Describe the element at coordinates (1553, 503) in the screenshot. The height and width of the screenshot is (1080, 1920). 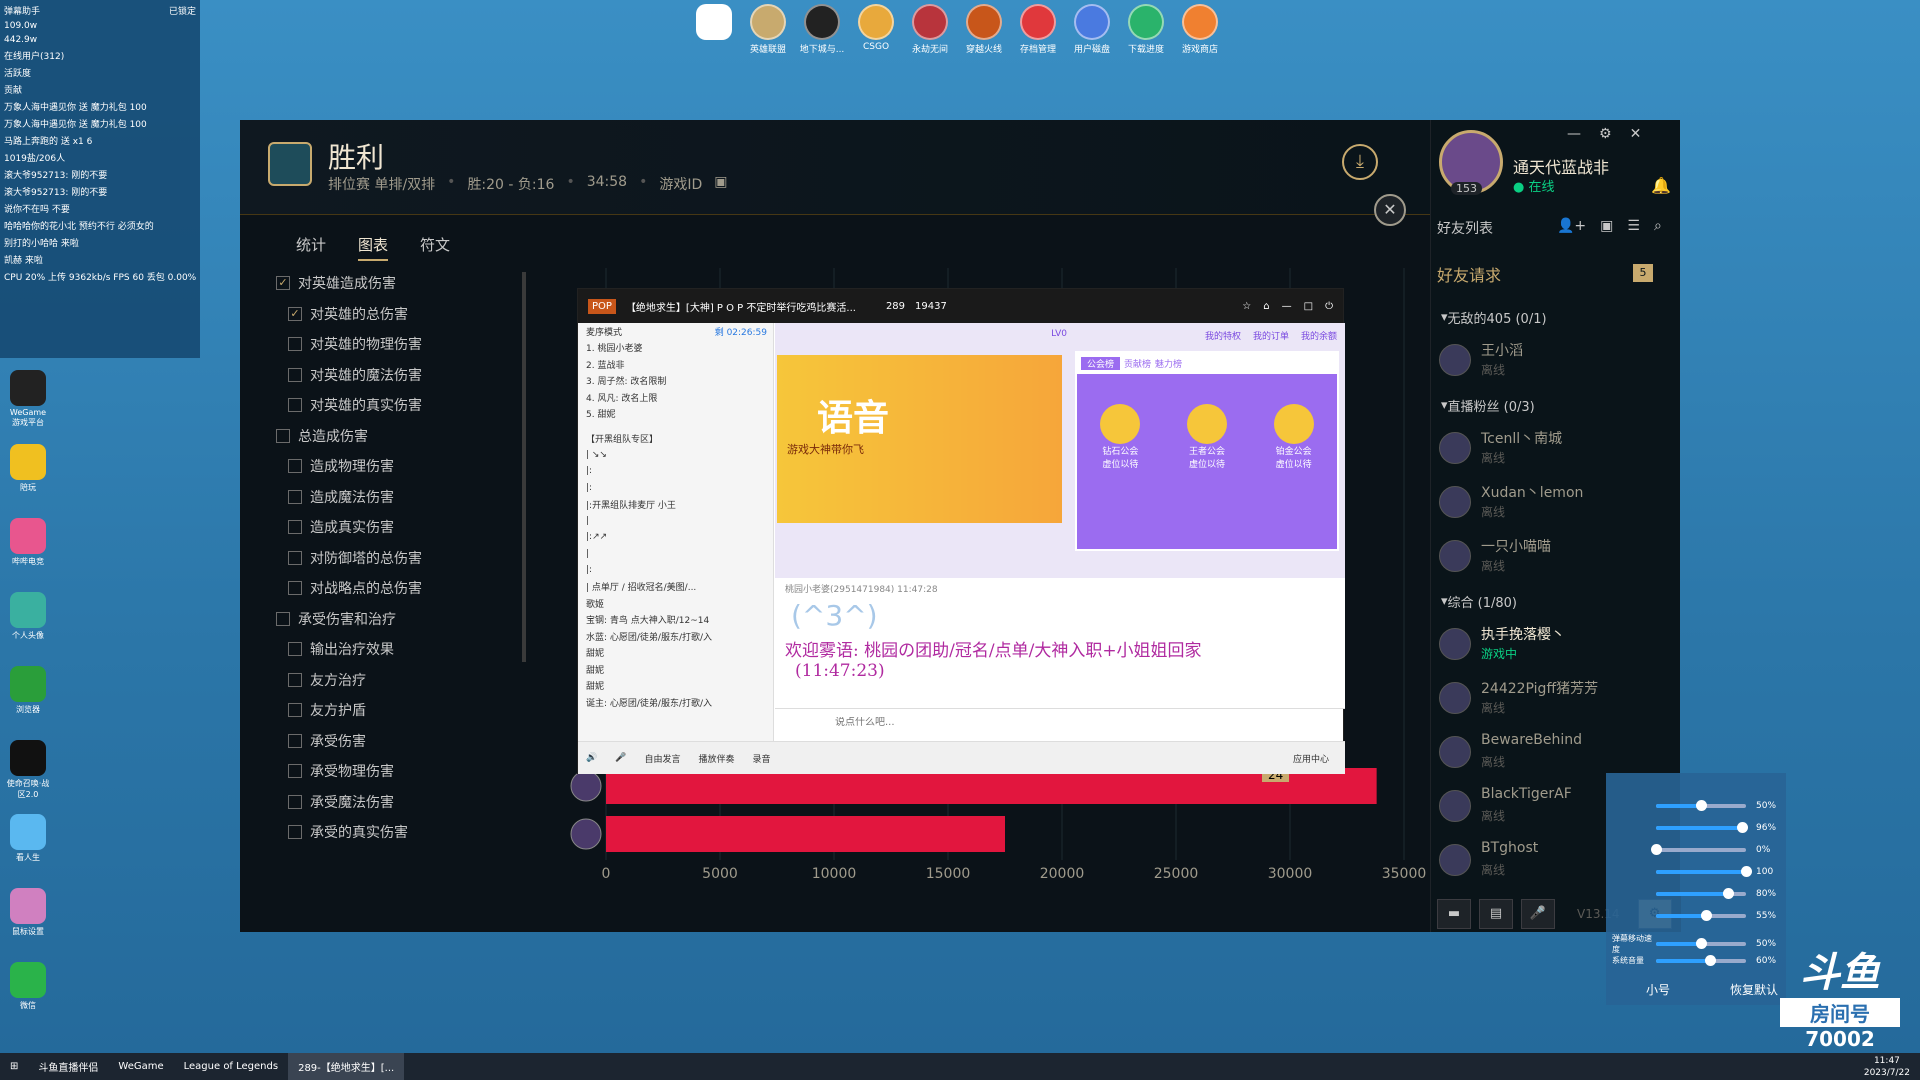
I see `friend-item: Xudan丶lemon 离线` at that location.